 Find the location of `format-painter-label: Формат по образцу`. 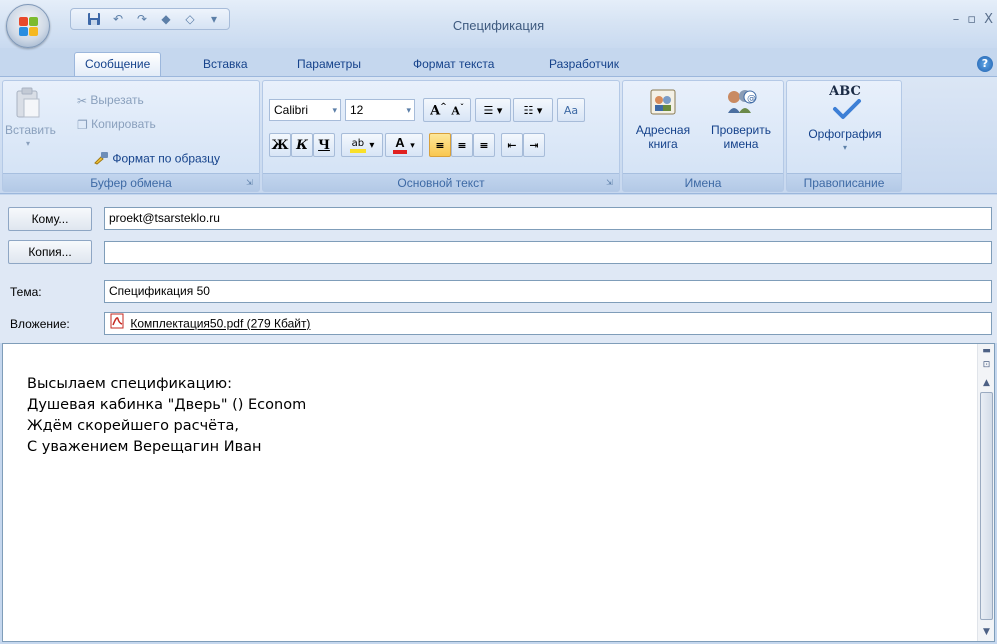

format-painter-label: Формат по образцу is located at coordinates (166, 158).